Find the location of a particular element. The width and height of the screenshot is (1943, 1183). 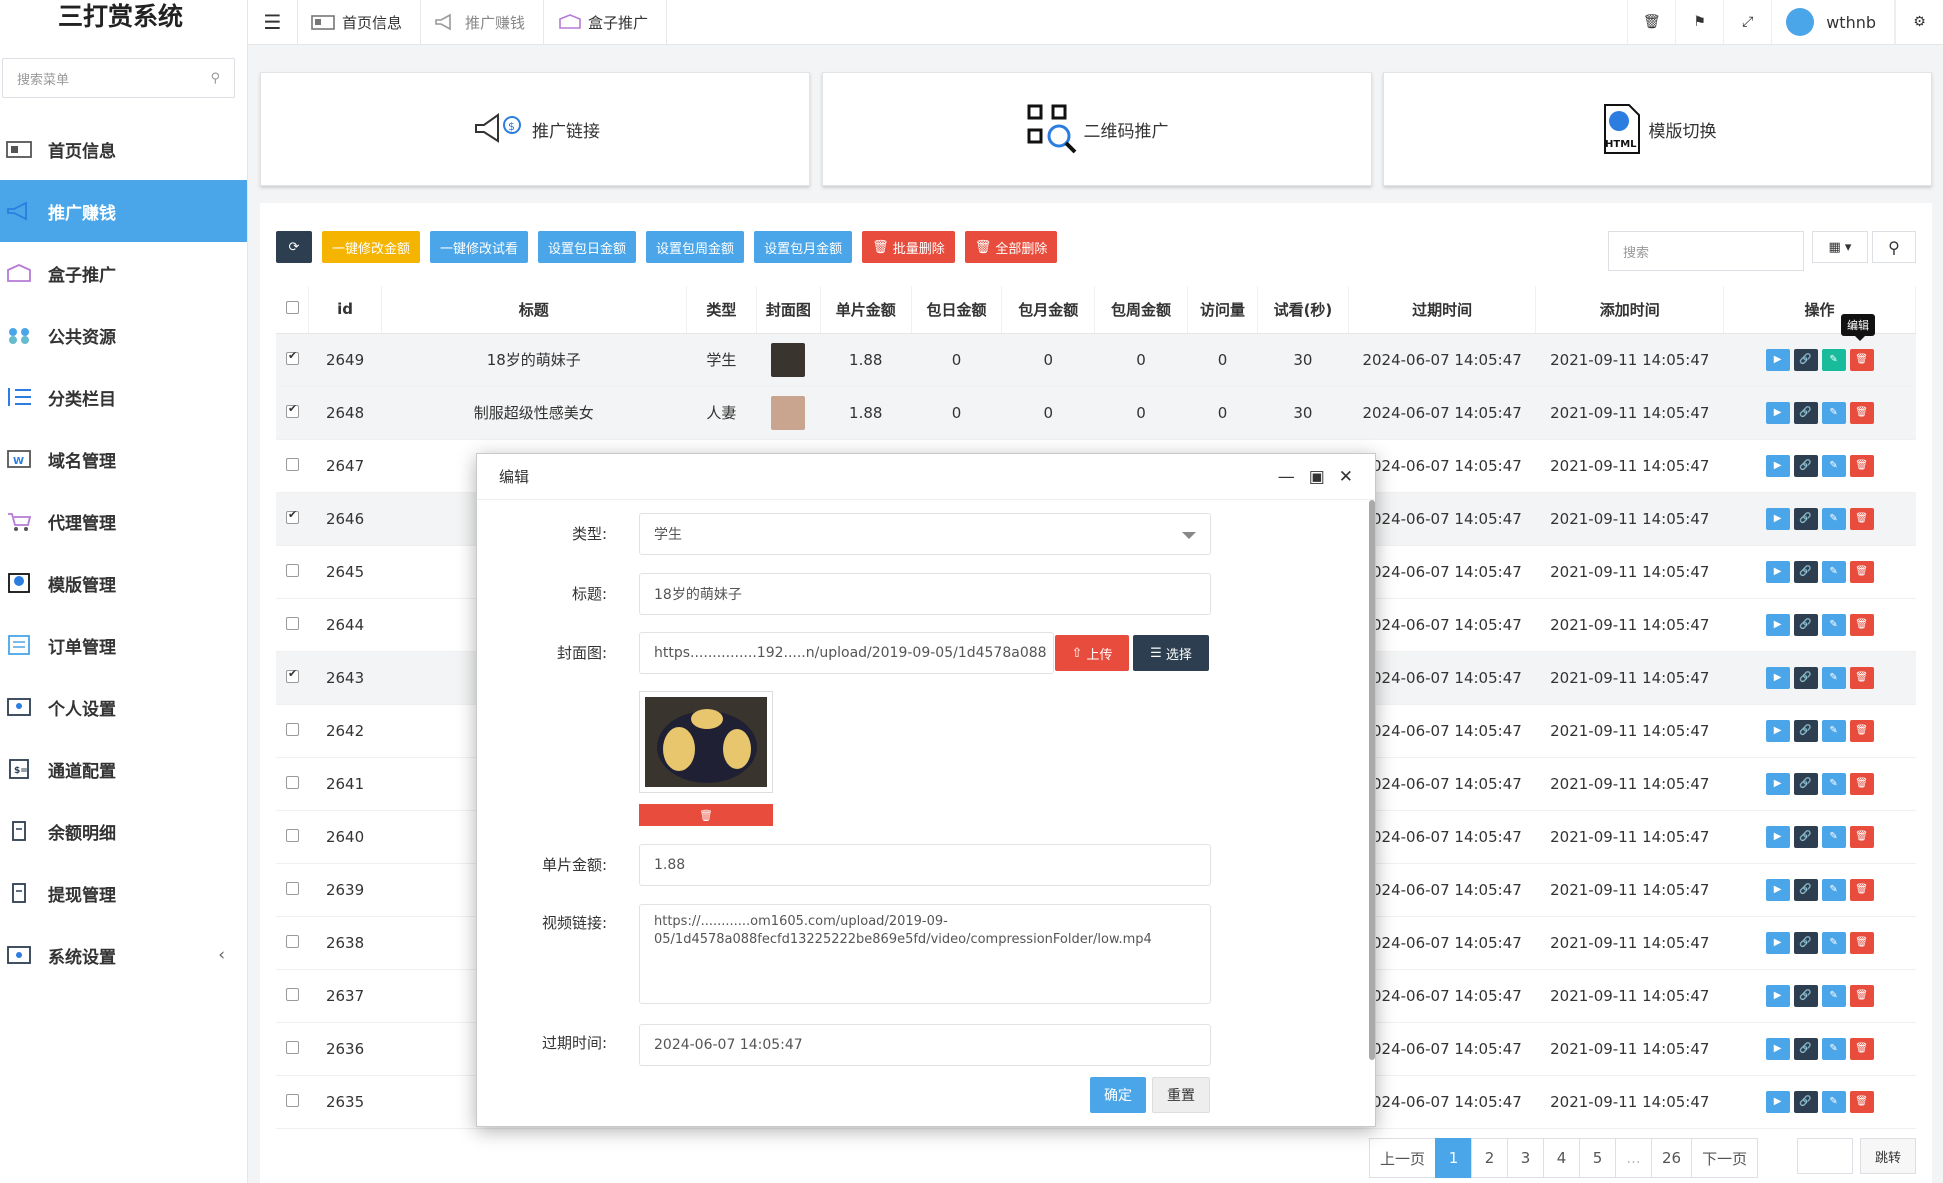

minimize-icon: — is located at coordinates (1286, 477).